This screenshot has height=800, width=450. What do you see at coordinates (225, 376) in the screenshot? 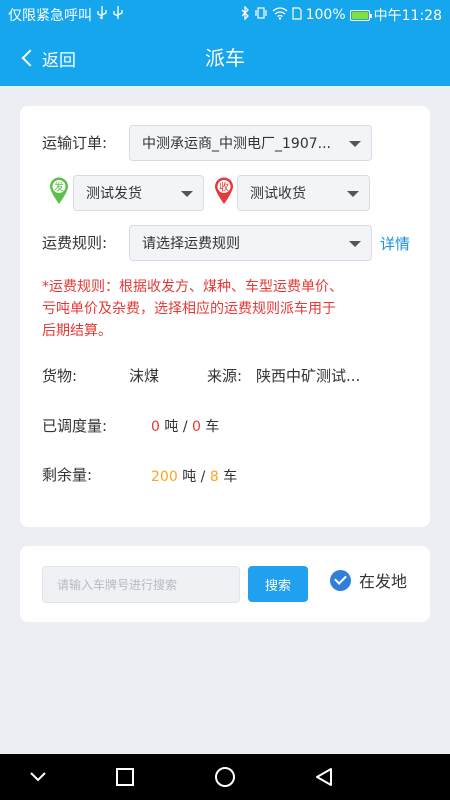
I see `source-label: 来源:` at bounding box center [225, 376].